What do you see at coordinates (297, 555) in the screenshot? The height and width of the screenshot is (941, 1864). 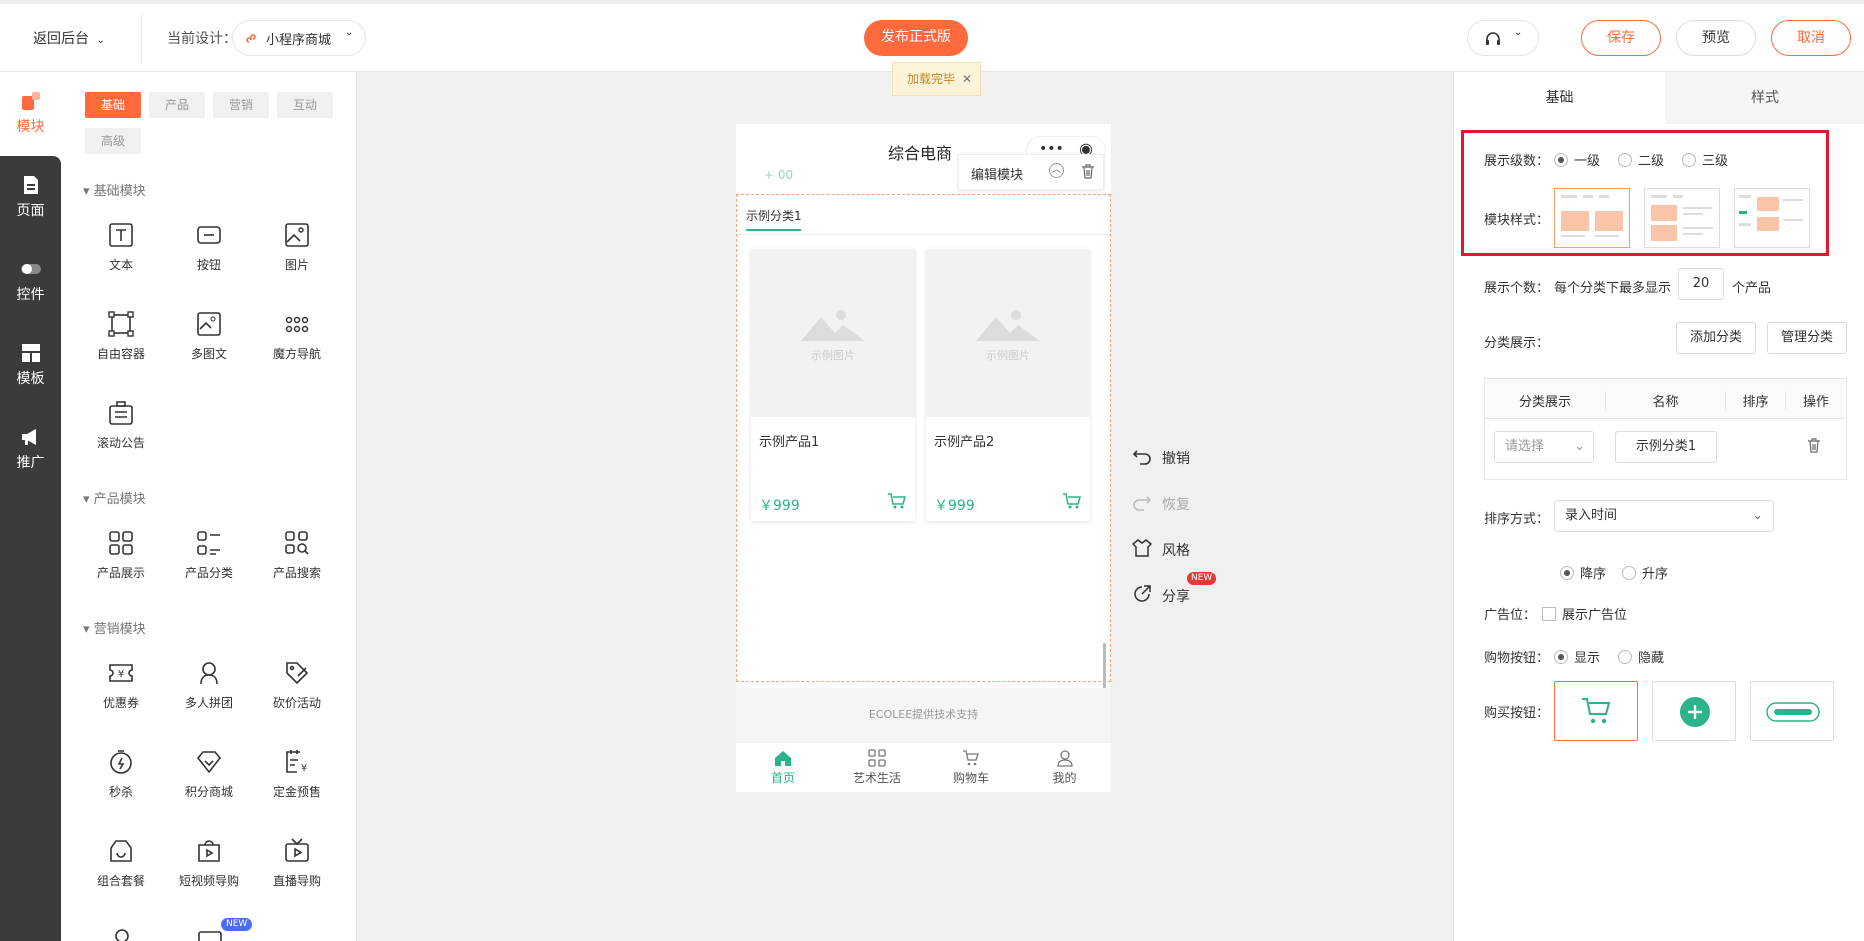 I see `module-product-search: 产品搜索` at bounding box center [297, 555].